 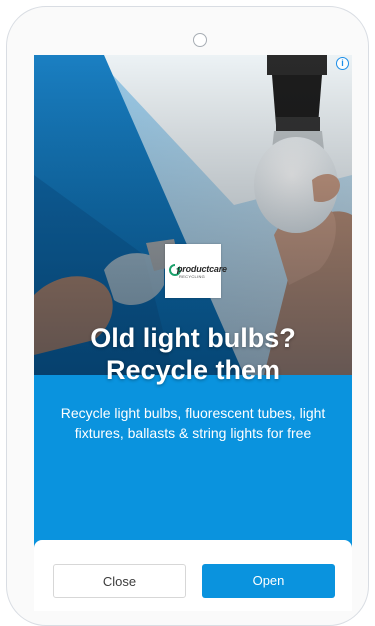 I want to click on phone-speaker, so click(x=200, y=40).